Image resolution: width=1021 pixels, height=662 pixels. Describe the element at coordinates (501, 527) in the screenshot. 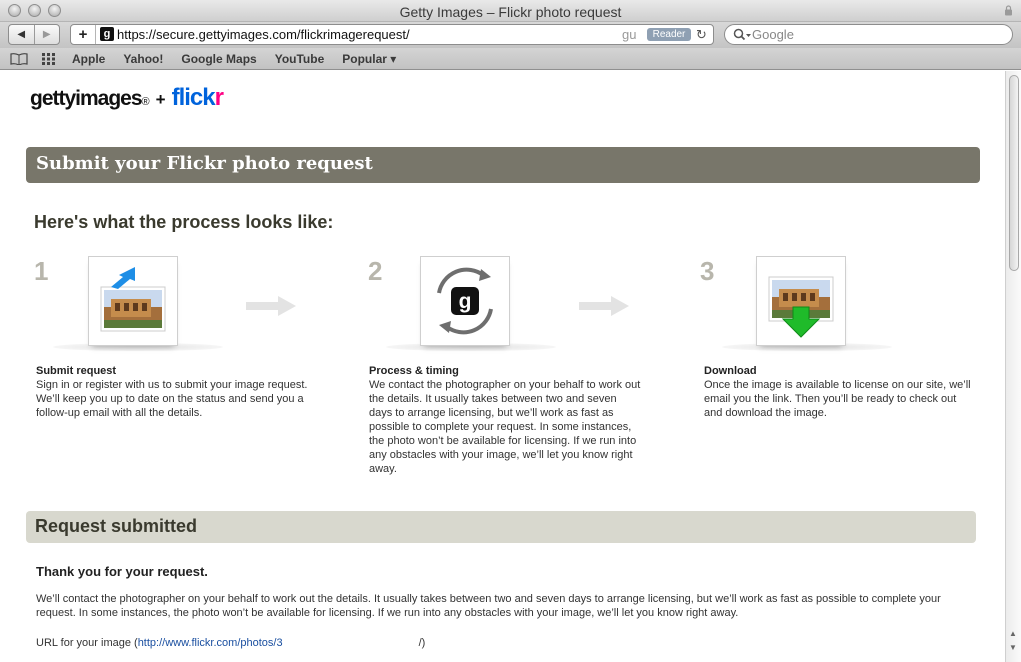

I see `request-submitted-panel: Request submitted` at that location.